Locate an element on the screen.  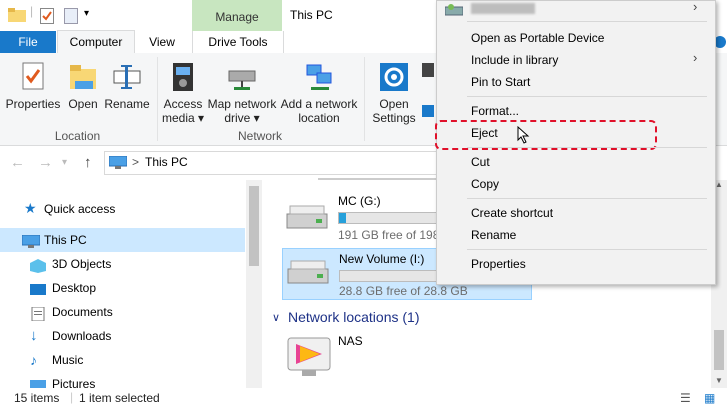
network-location-icon is located at coordinates (319, 77).